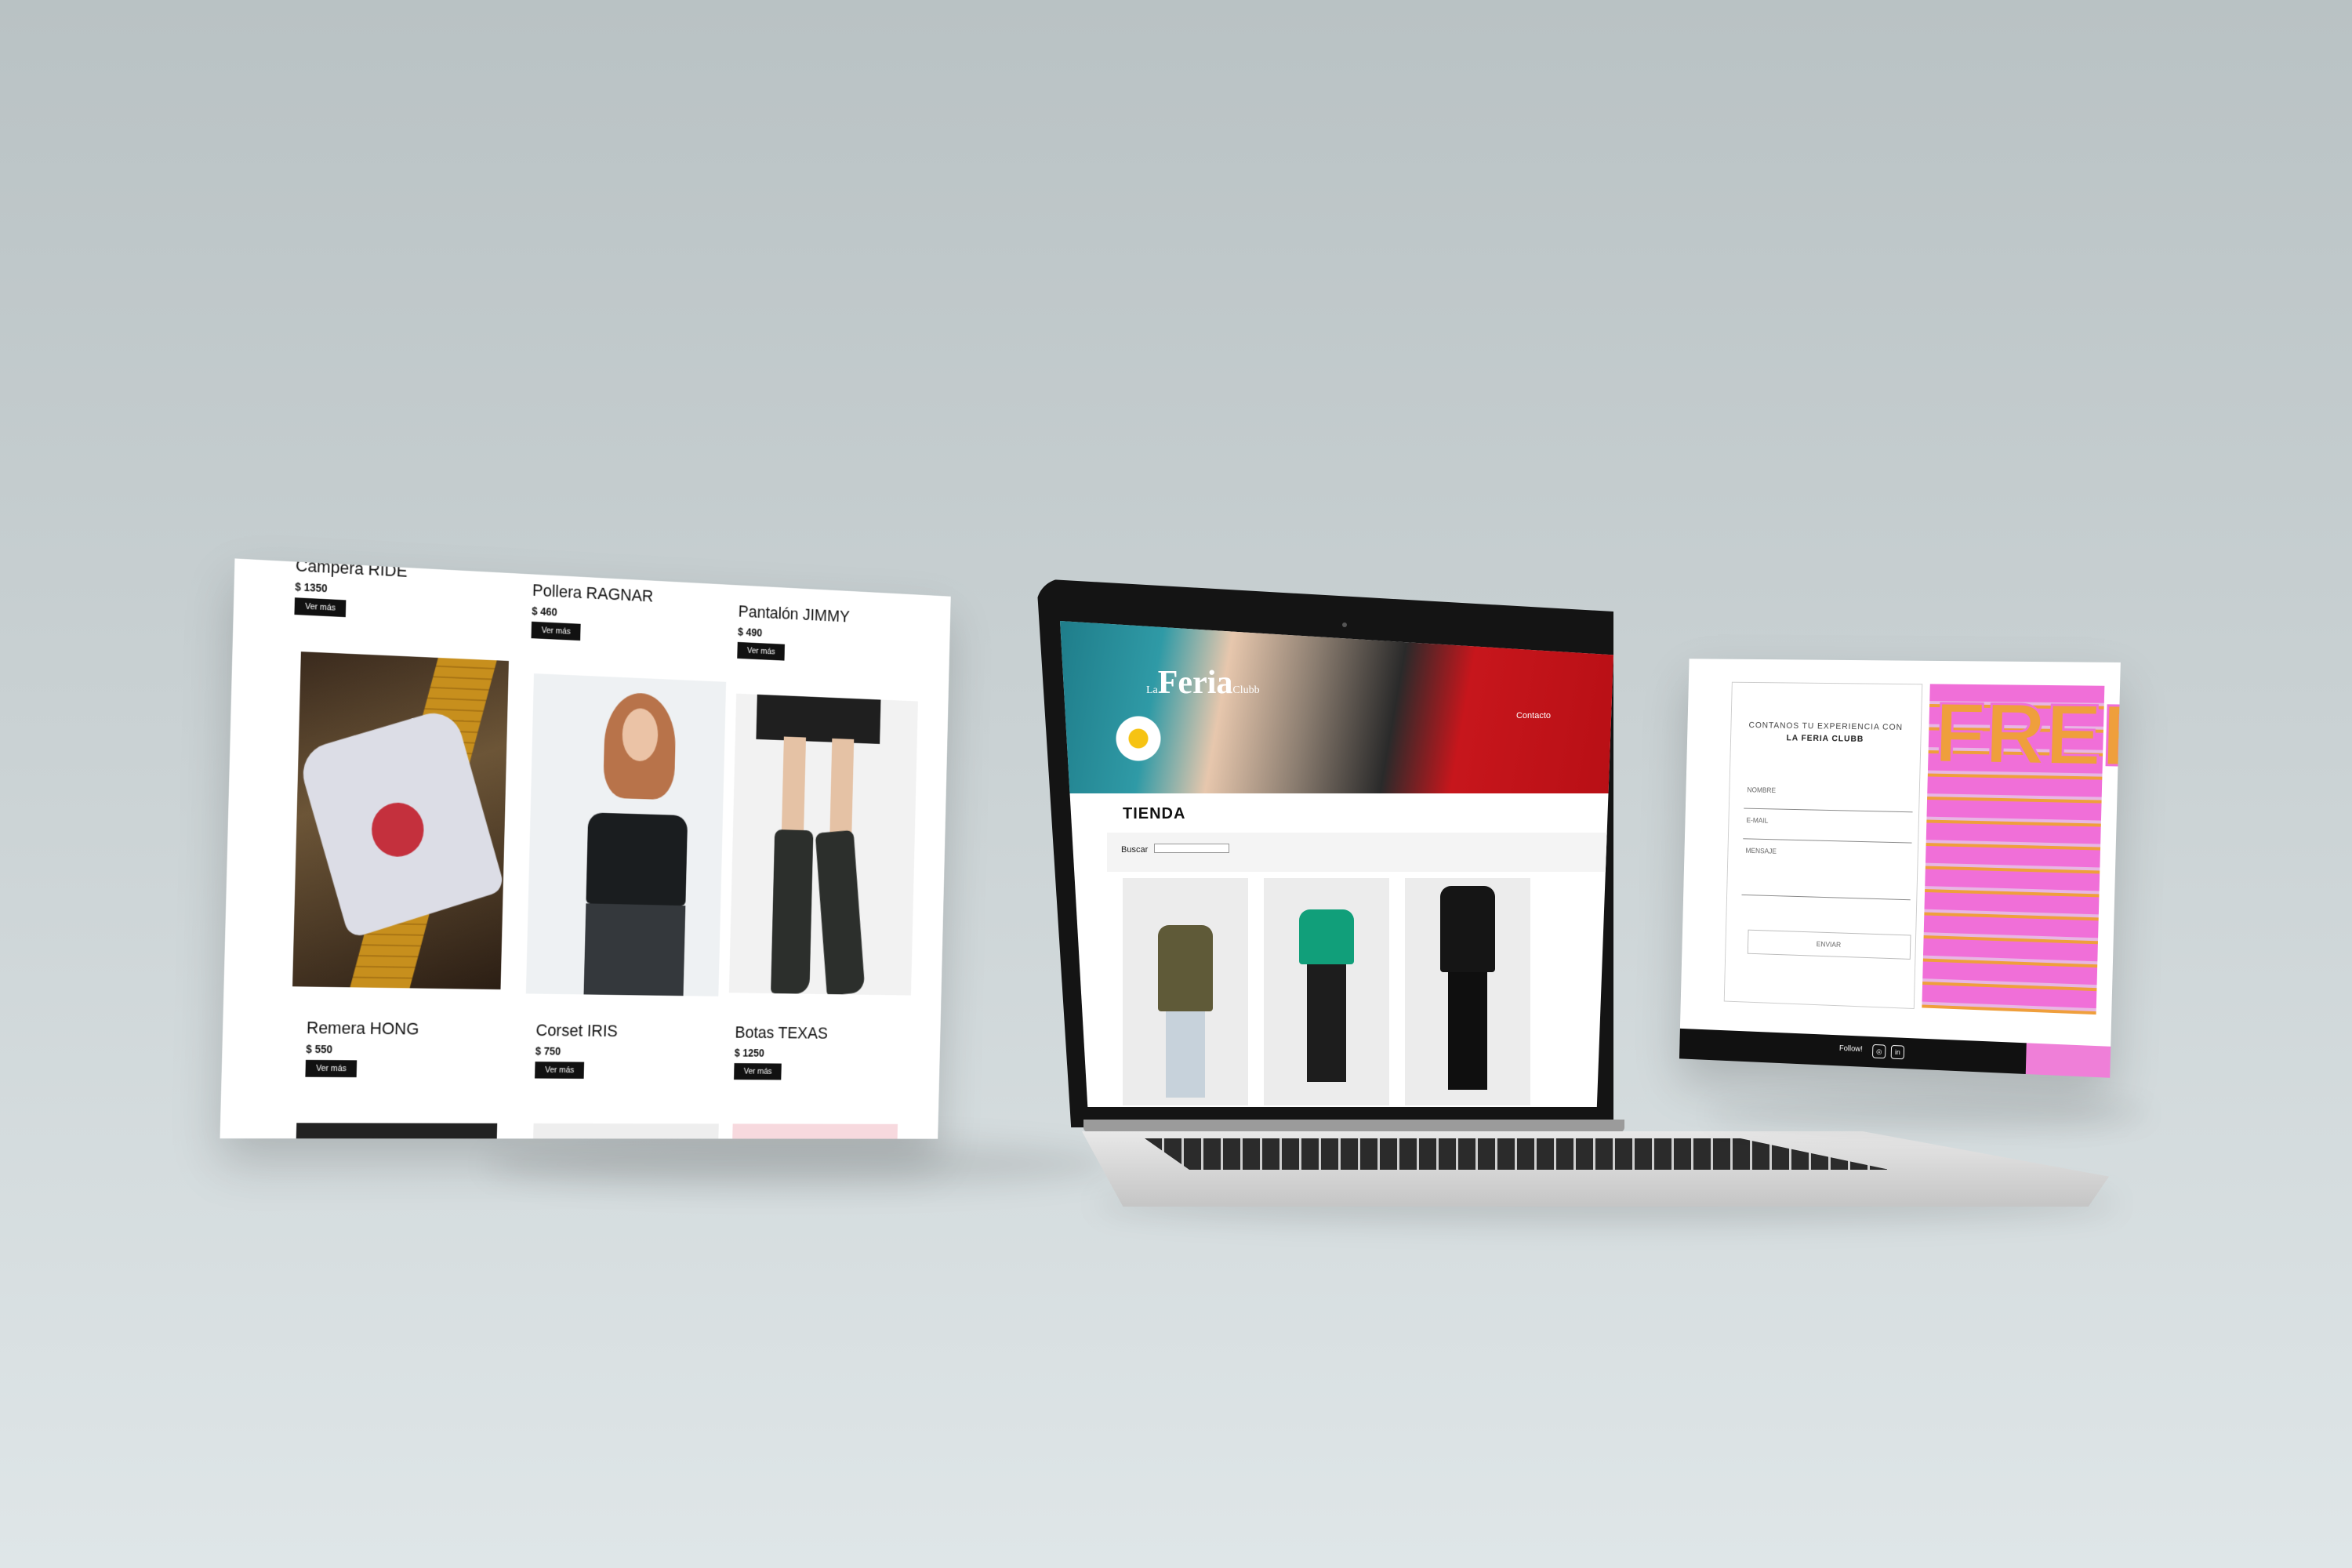 The image size is (2352, 1568). What do you see at coordinates (1344, 624) in the screenshot?
I see `webcam` at bounding box center [1344, 624].